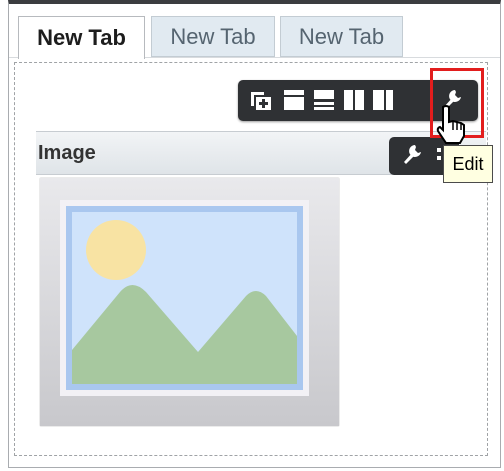 The image size is (504, 471). What do you see at coordinates (383, 100) in the screenshot?
I see `three-column-layout-icon` at bounding box center [383, 100].